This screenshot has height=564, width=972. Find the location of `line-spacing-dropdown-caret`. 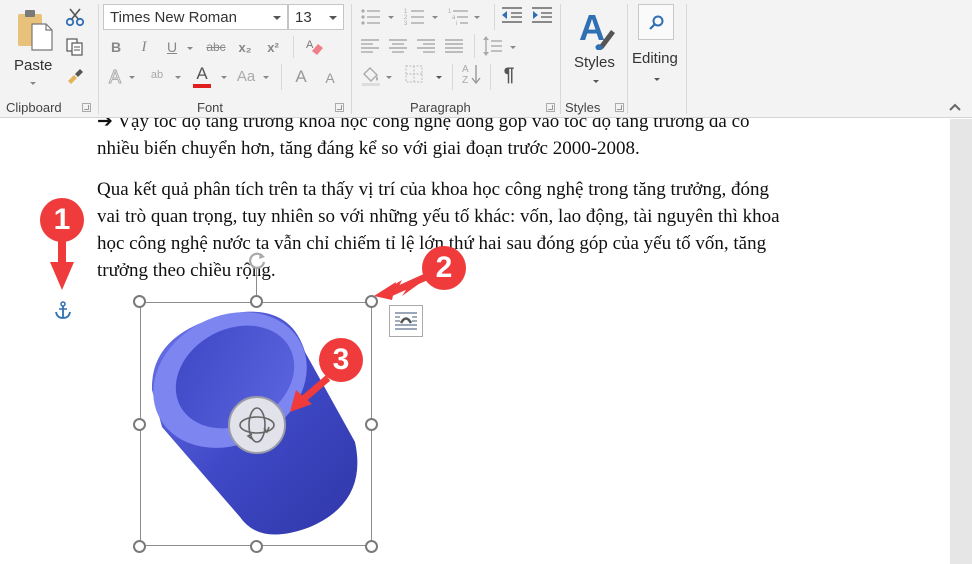

line-spacing-dropdown-caret is located at coordinates (513, 47).